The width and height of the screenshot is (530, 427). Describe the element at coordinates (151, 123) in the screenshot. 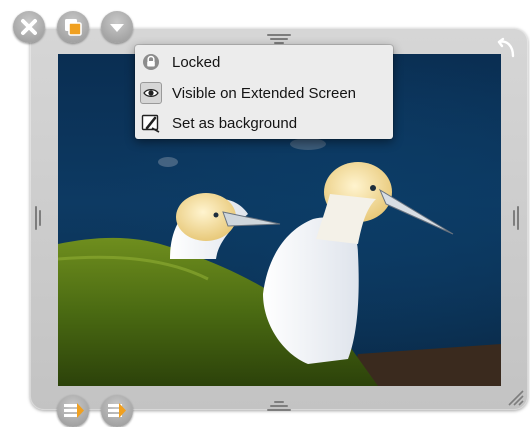

I see `background-brush-icon` at that location.